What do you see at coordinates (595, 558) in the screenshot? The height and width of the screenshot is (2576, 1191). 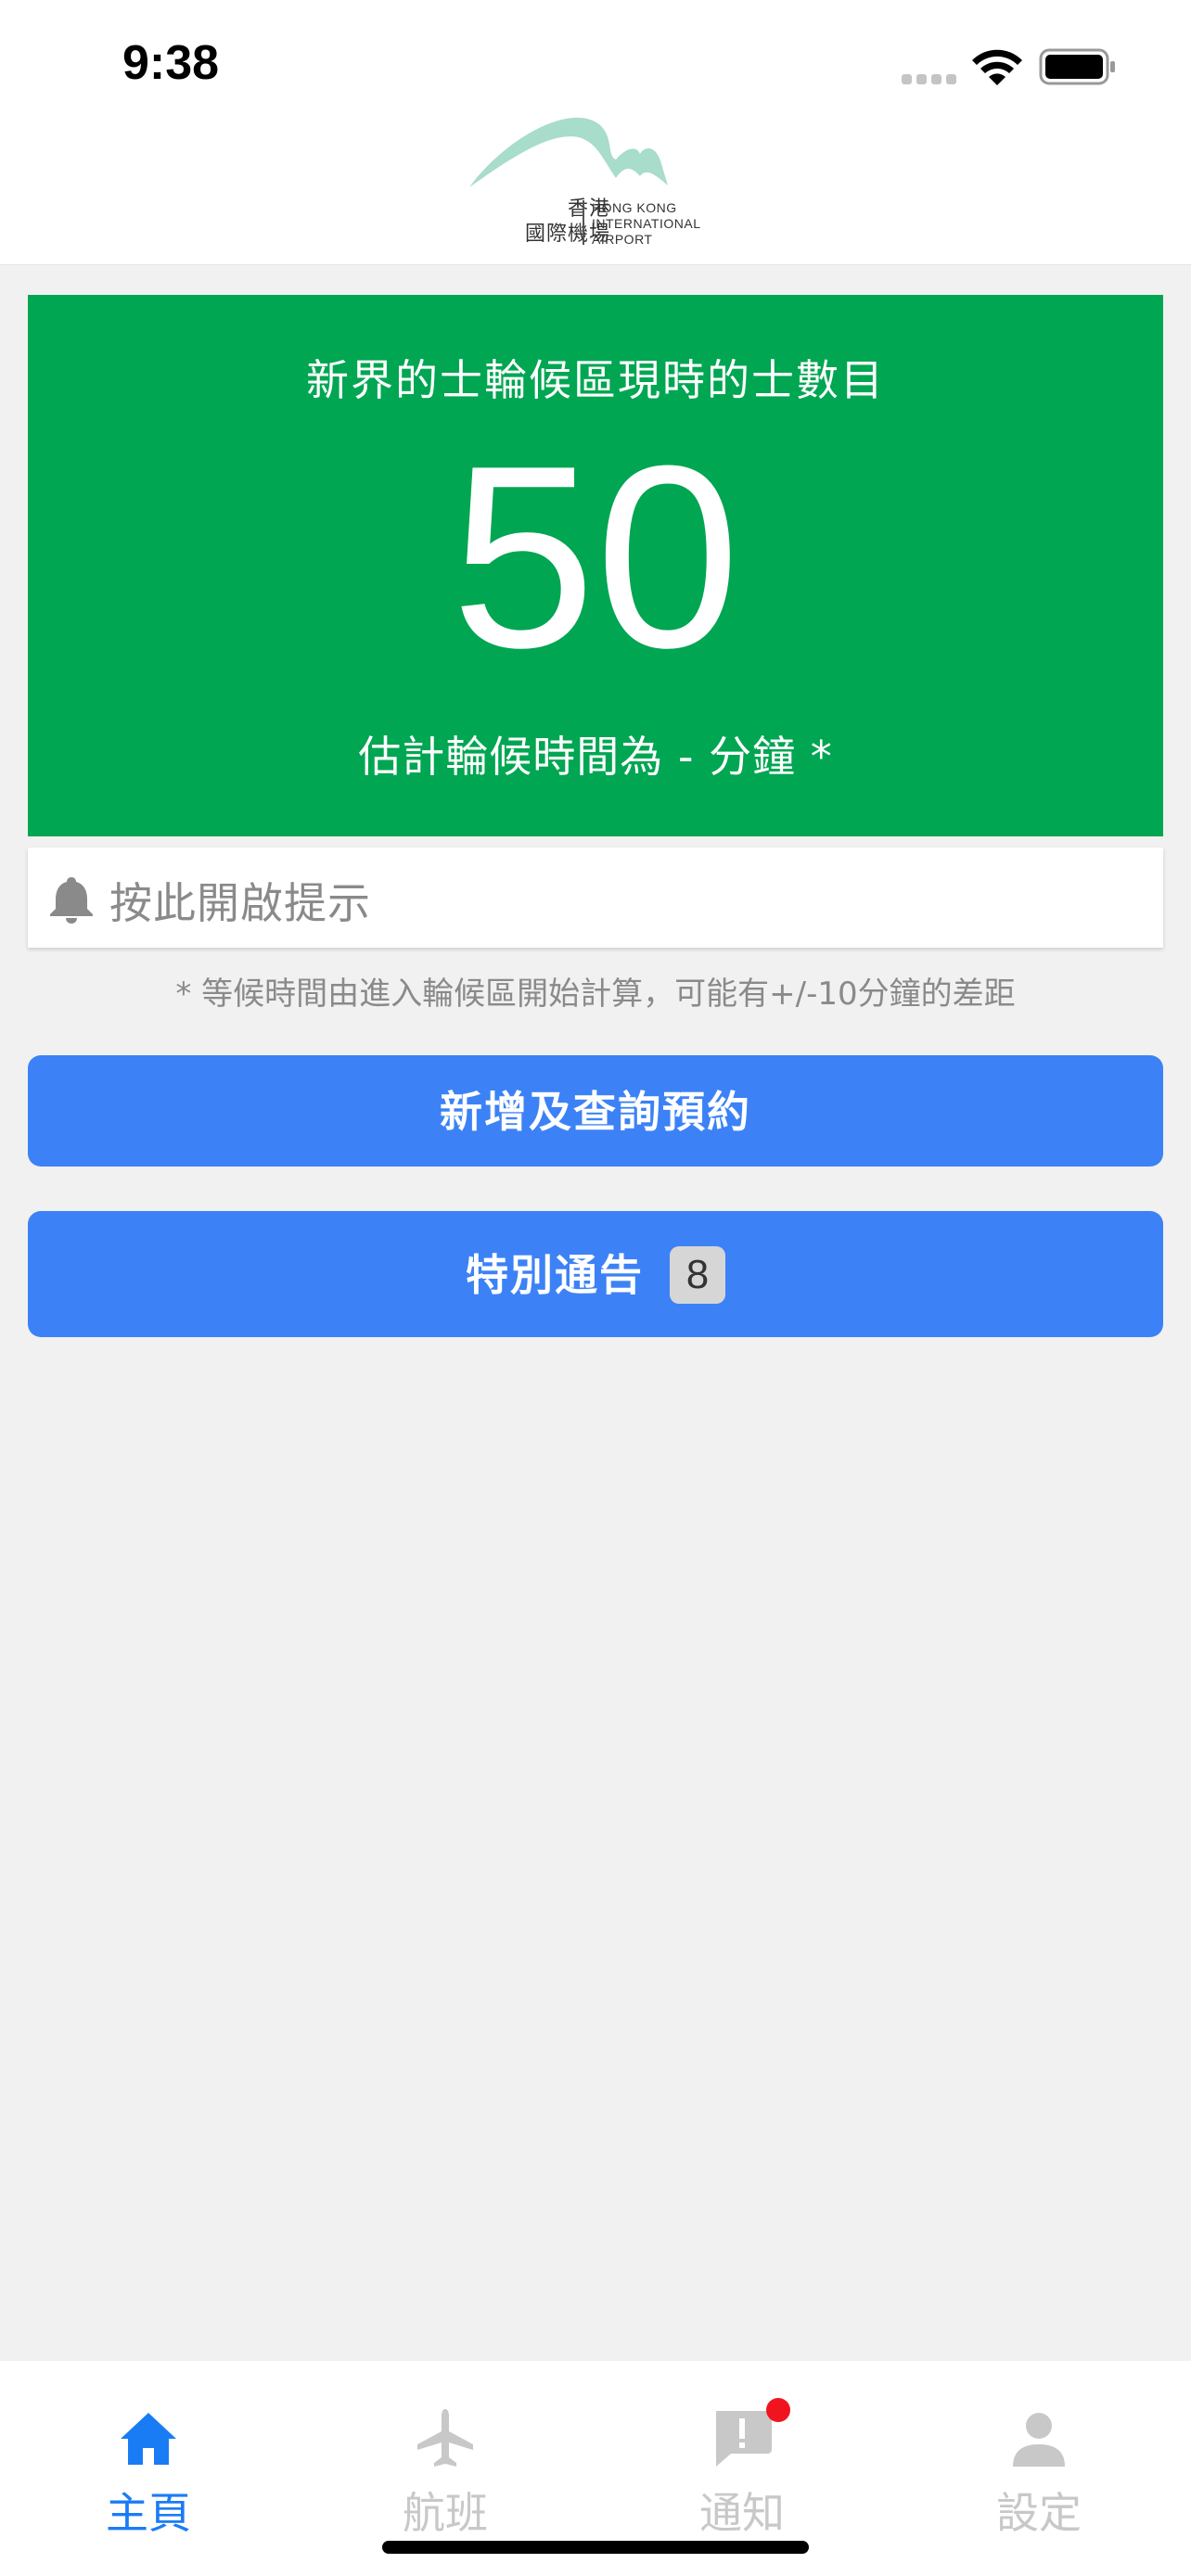 I see `taxi-count-value: 50` at bounding box center [595, 558].